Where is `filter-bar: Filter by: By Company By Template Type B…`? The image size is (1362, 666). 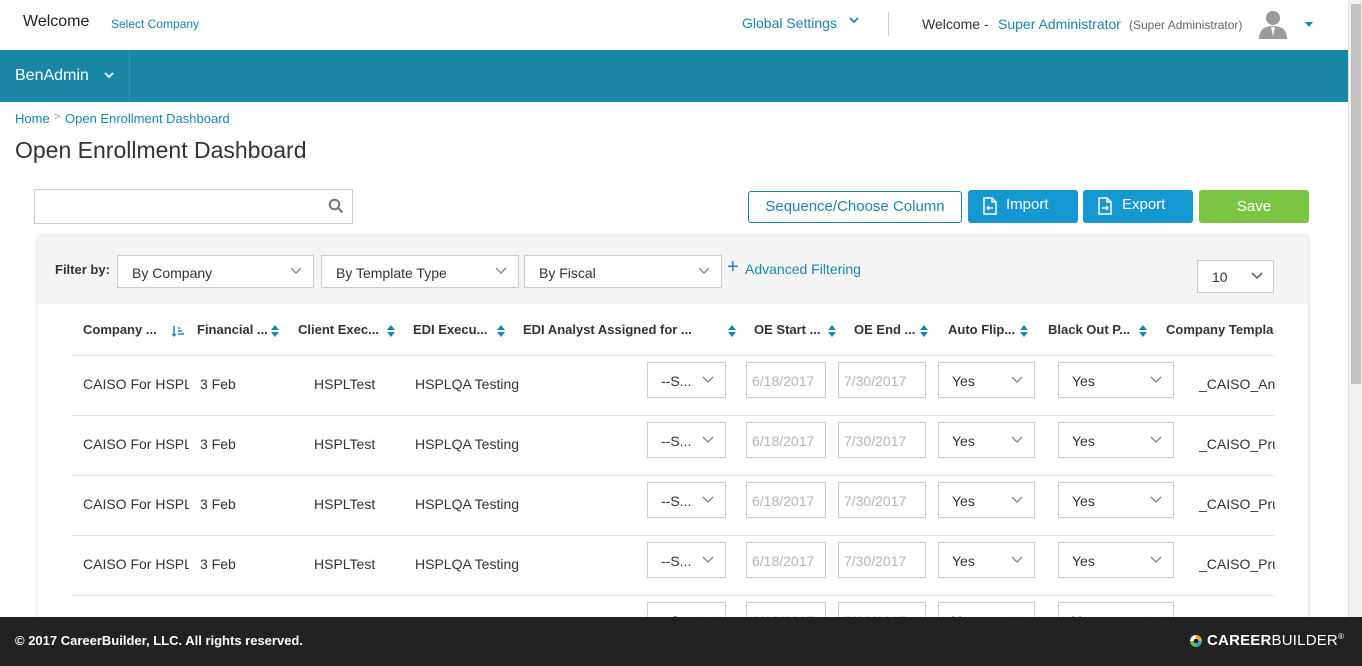
filter-bar: Filter by: By Company By Template Type B… is located at coordinates (673, 270).